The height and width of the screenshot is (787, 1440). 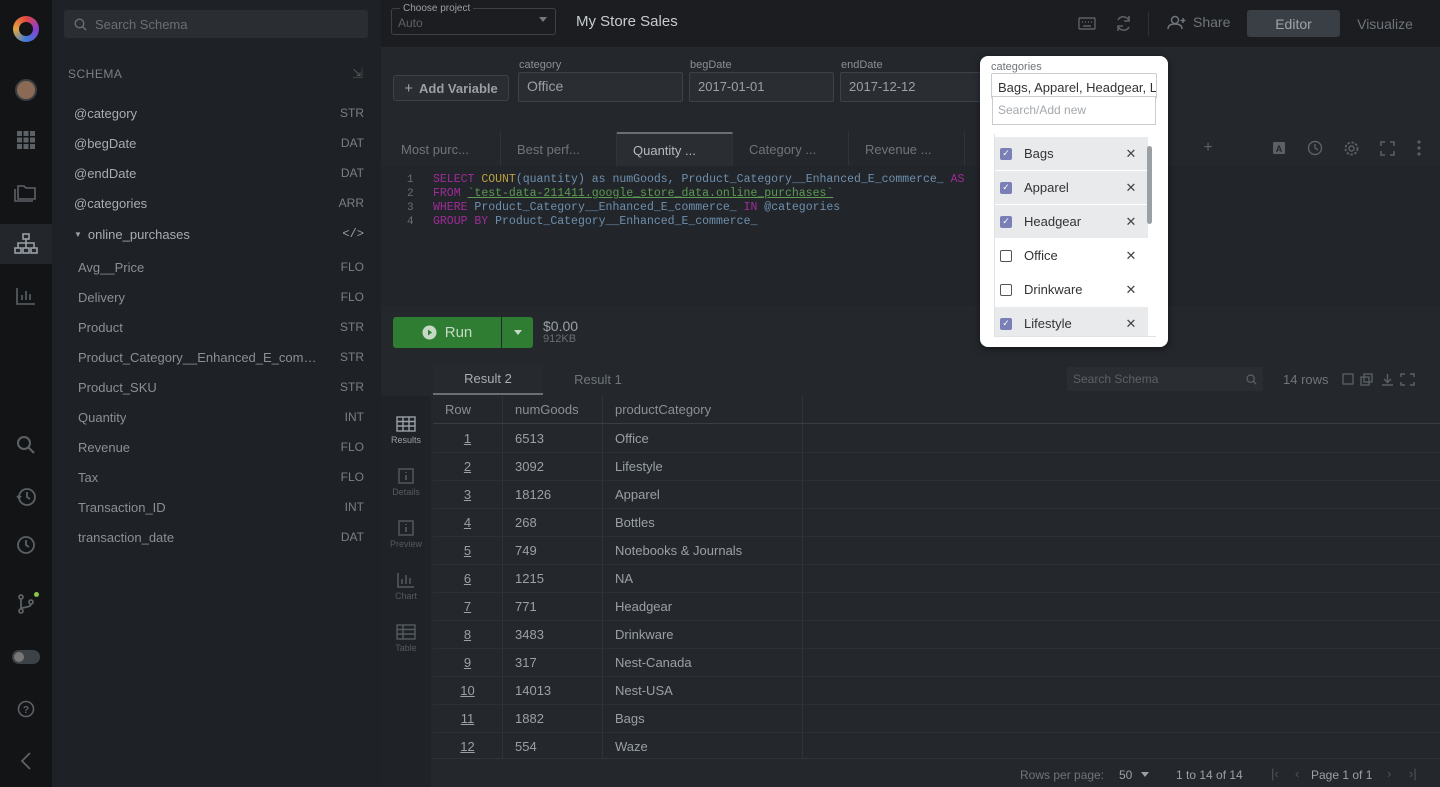 I want to click on schema-field-item: Delivery FLO, so click(x=216, y=297).